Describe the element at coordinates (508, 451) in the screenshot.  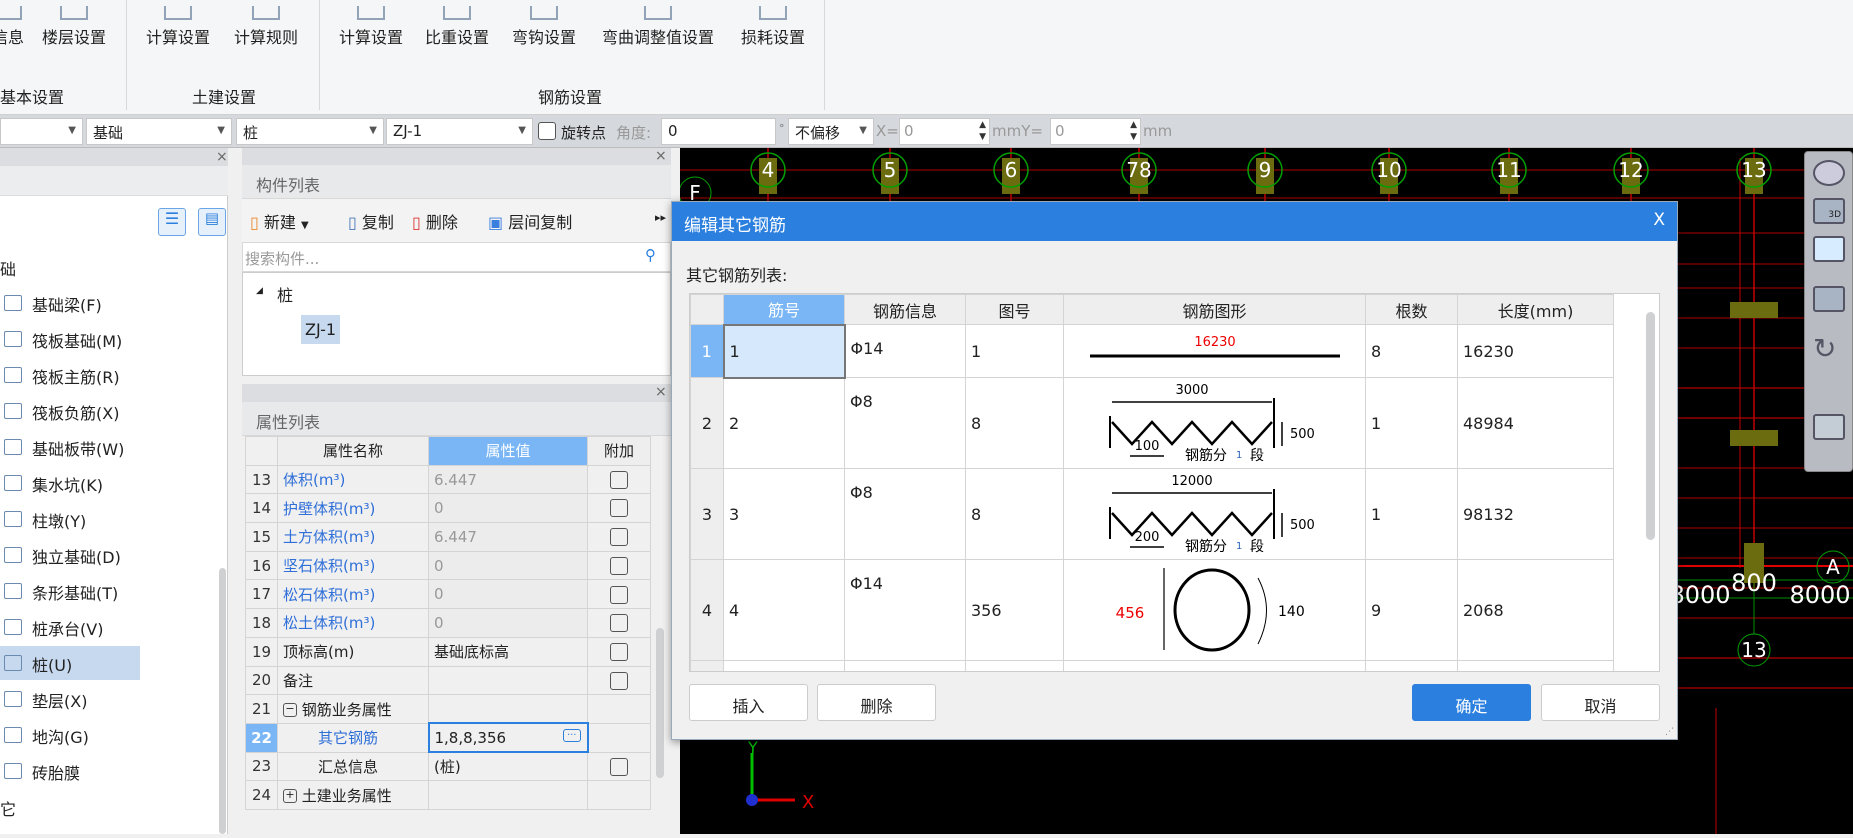
I see `header-attr-value: 属性值` at that location.